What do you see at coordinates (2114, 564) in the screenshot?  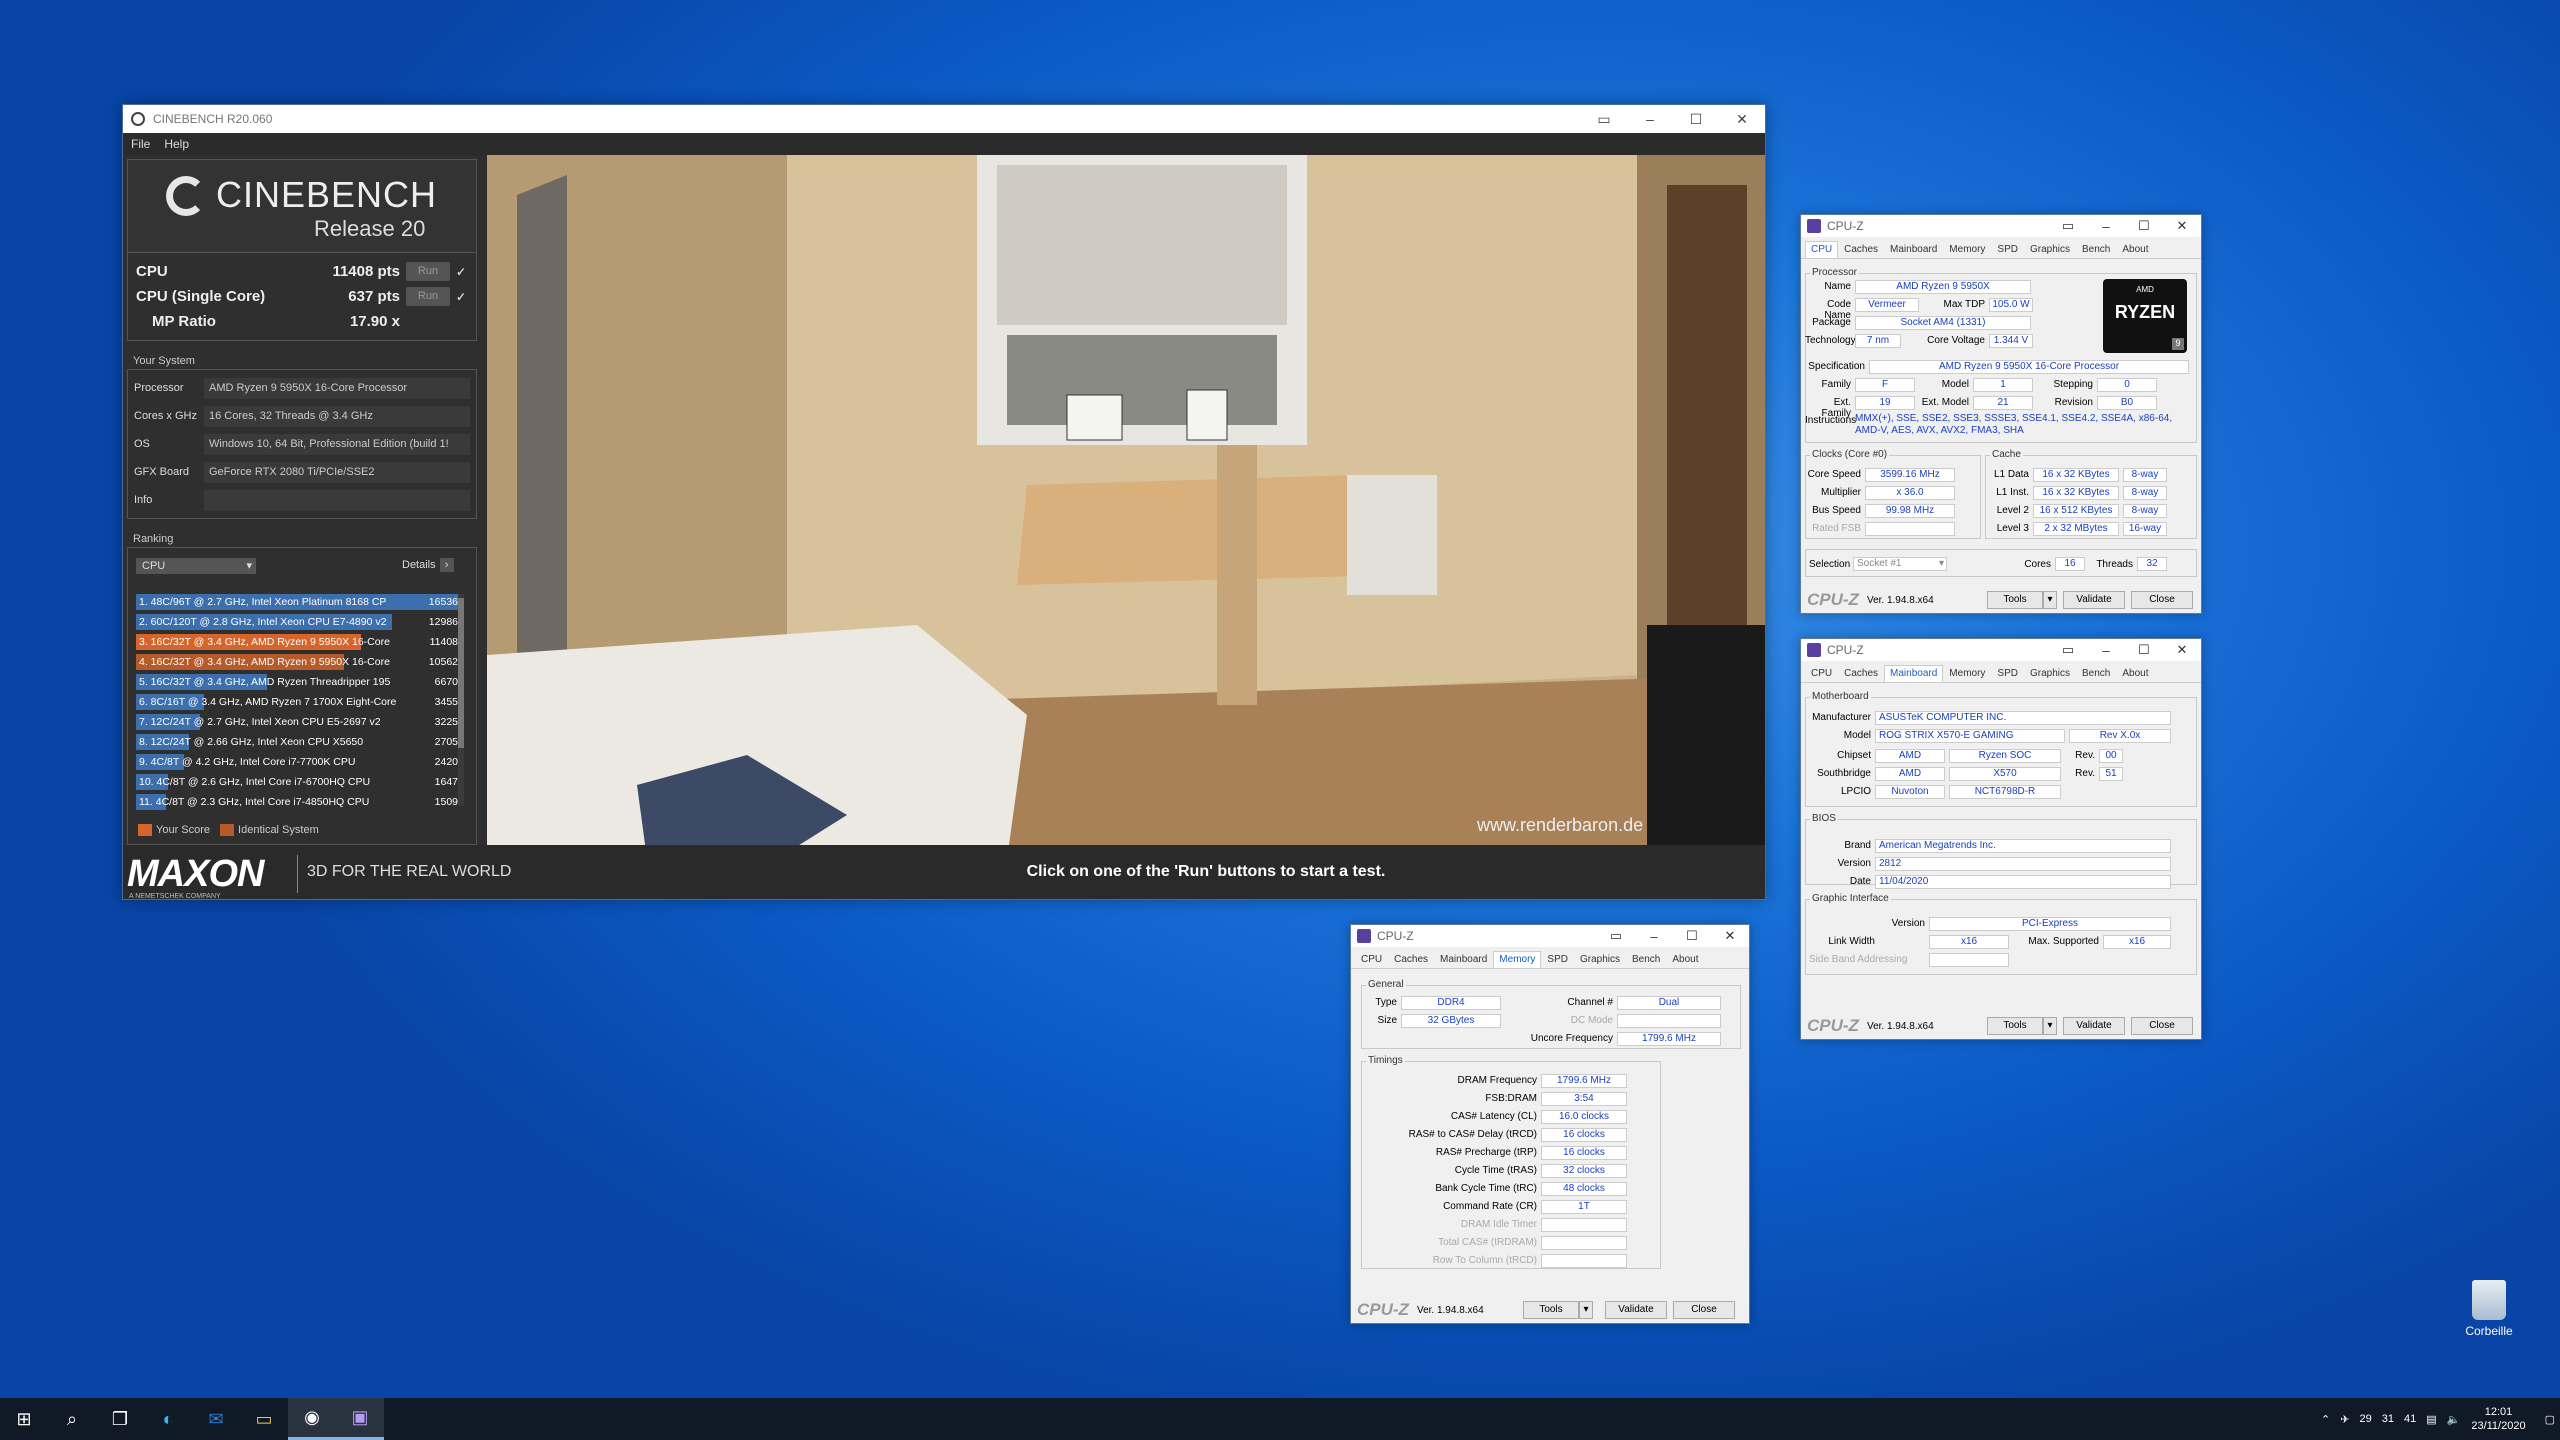 I see `label: Threads` at bounding box center [2114, 564].